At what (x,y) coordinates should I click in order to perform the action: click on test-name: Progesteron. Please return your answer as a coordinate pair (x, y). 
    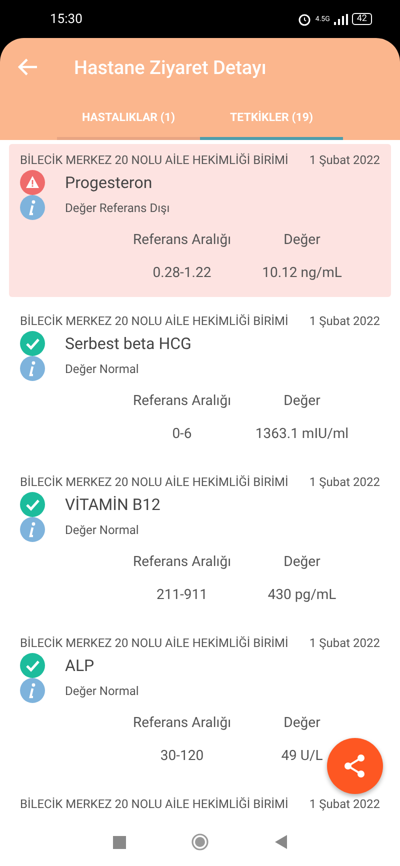
    Looking at the image, I should click on (108, 182).